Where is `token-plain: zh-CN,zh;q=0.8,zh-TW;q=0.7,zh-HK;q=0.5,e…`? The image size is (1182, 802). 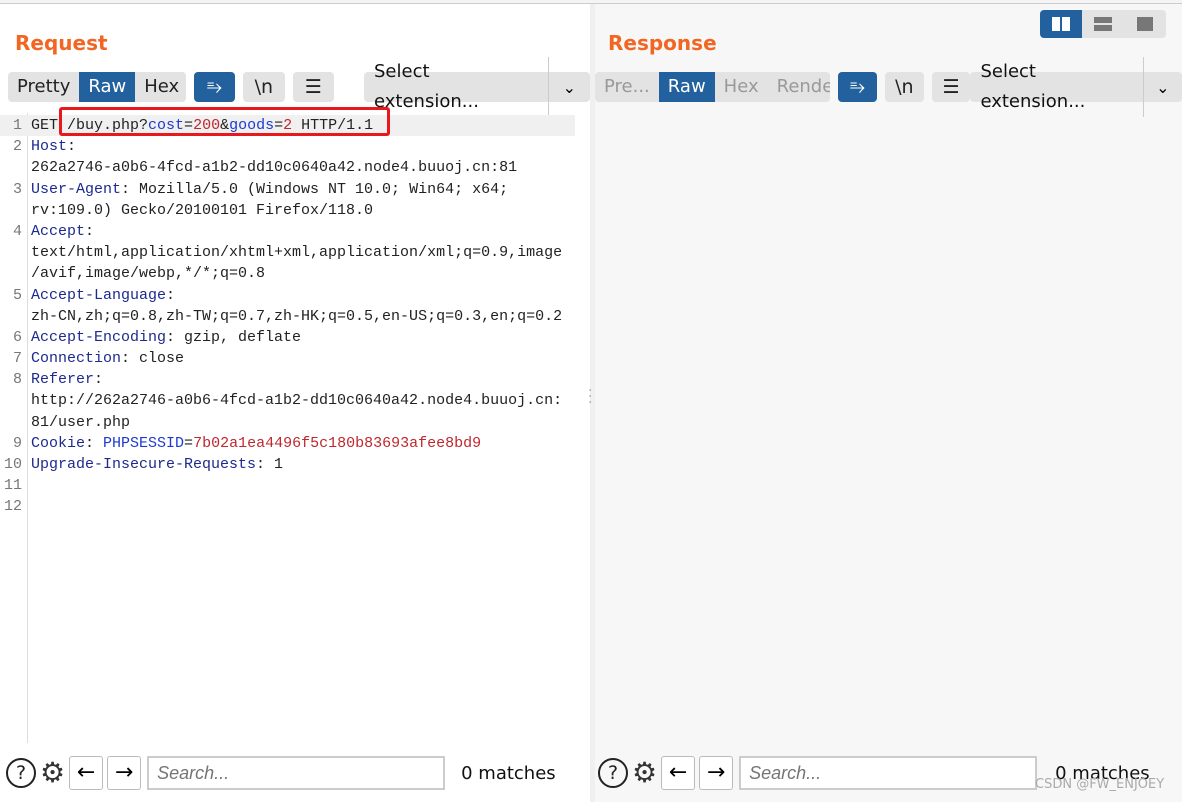 token-plain: zh-CN,zh;q=0.8,zh-TW;q=0.7,zh-HK;q=0.5,e… is located at coordinates (297, 316).